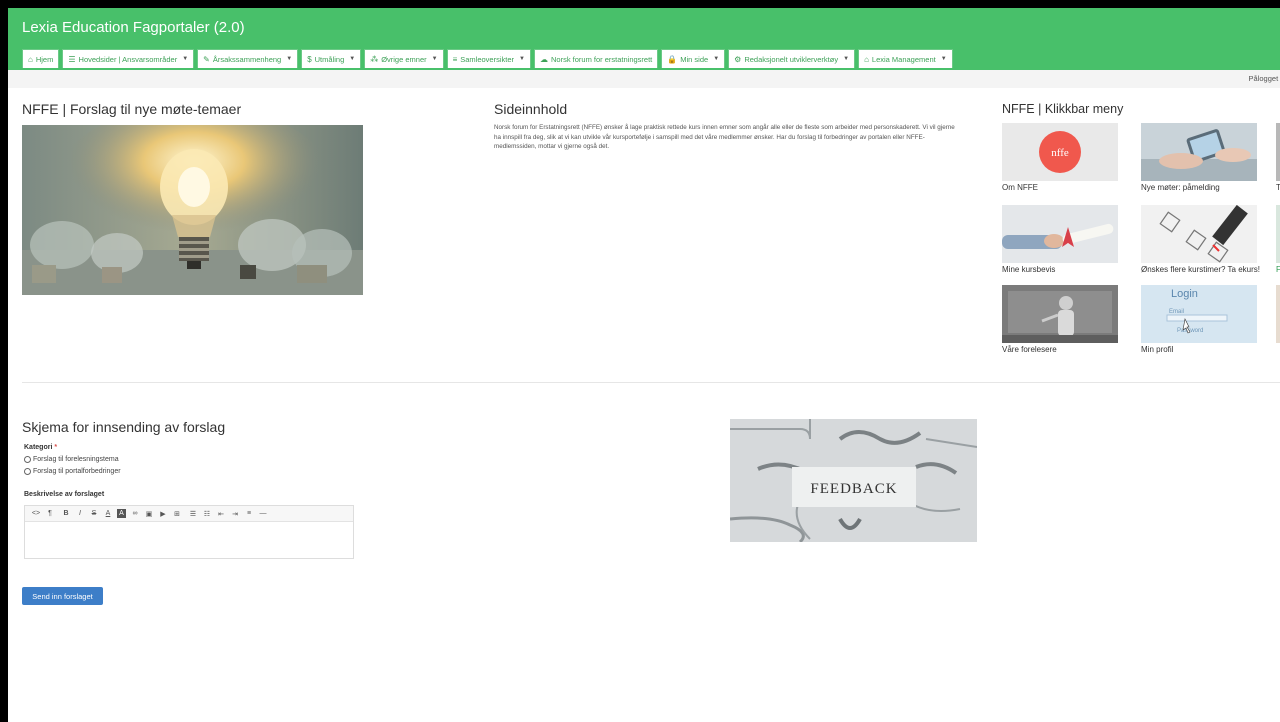 Image resolution: width=1280 pixels, height=722 pixels. I want to click on code-view-icon: <>, so click(36, 514).